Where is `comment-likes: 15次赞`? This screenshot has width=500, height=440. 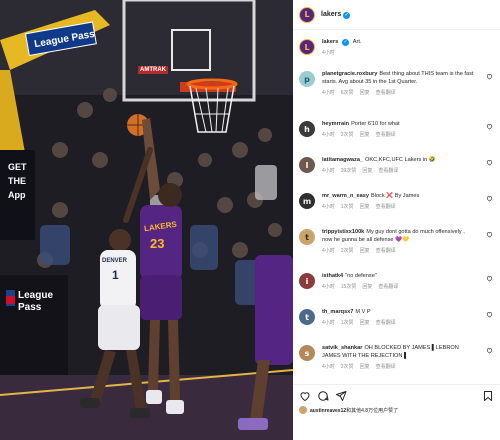 comment-likes: 15次赞 is located at coordinates (349, 286).